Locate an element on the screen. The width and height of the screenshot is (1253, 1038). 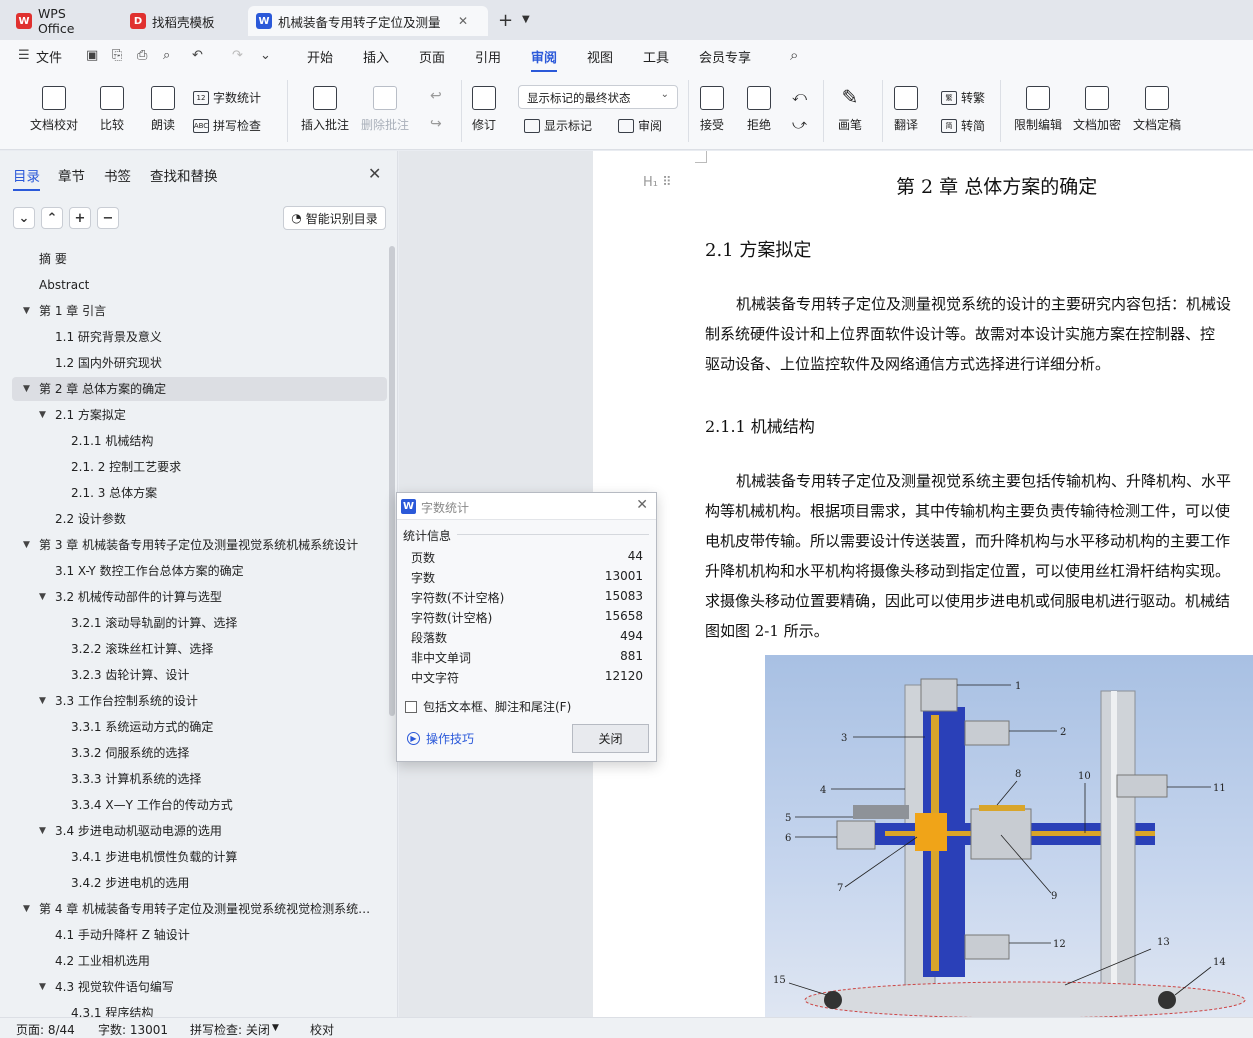
add-heading-button: + is located at coordinates (80, 218).